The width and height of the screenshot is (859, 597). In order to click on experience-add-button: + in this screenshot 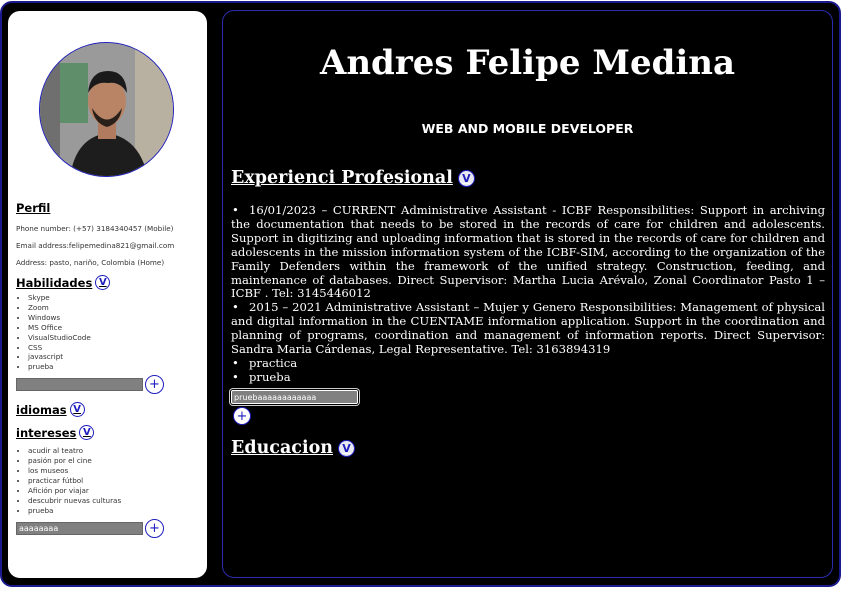, I will do `click(242, 416)`.